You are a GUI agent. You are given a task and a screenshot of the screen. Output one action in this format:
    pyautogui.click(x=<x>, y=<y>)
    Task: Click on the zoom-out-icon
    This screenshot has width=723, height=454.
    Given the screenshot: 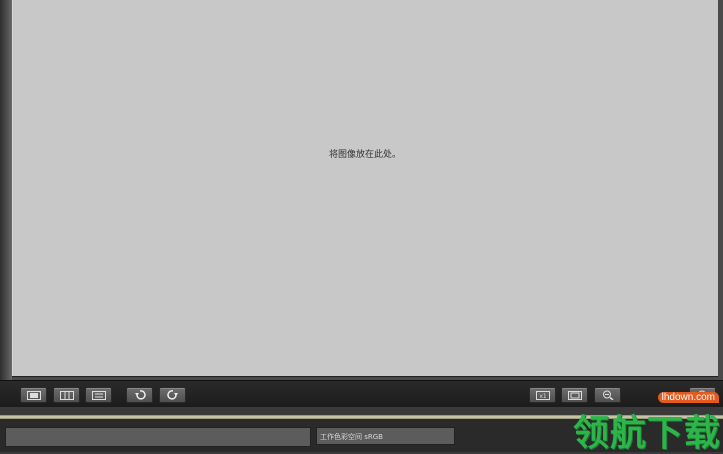 What is the action you would take?
    pyautogui.click(x=607, y=395)
    